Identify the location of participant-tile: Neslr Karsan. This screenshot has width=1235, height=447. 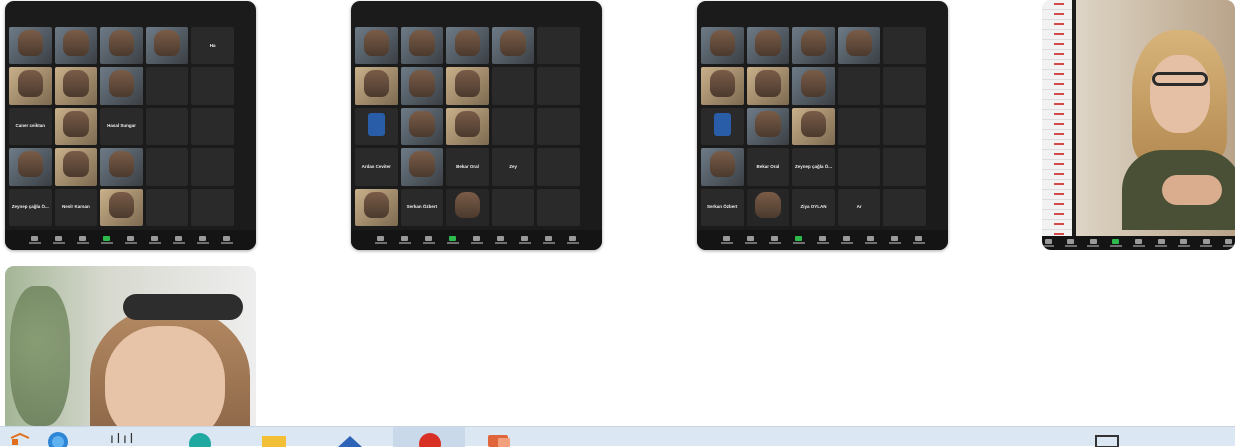
(76, 207).